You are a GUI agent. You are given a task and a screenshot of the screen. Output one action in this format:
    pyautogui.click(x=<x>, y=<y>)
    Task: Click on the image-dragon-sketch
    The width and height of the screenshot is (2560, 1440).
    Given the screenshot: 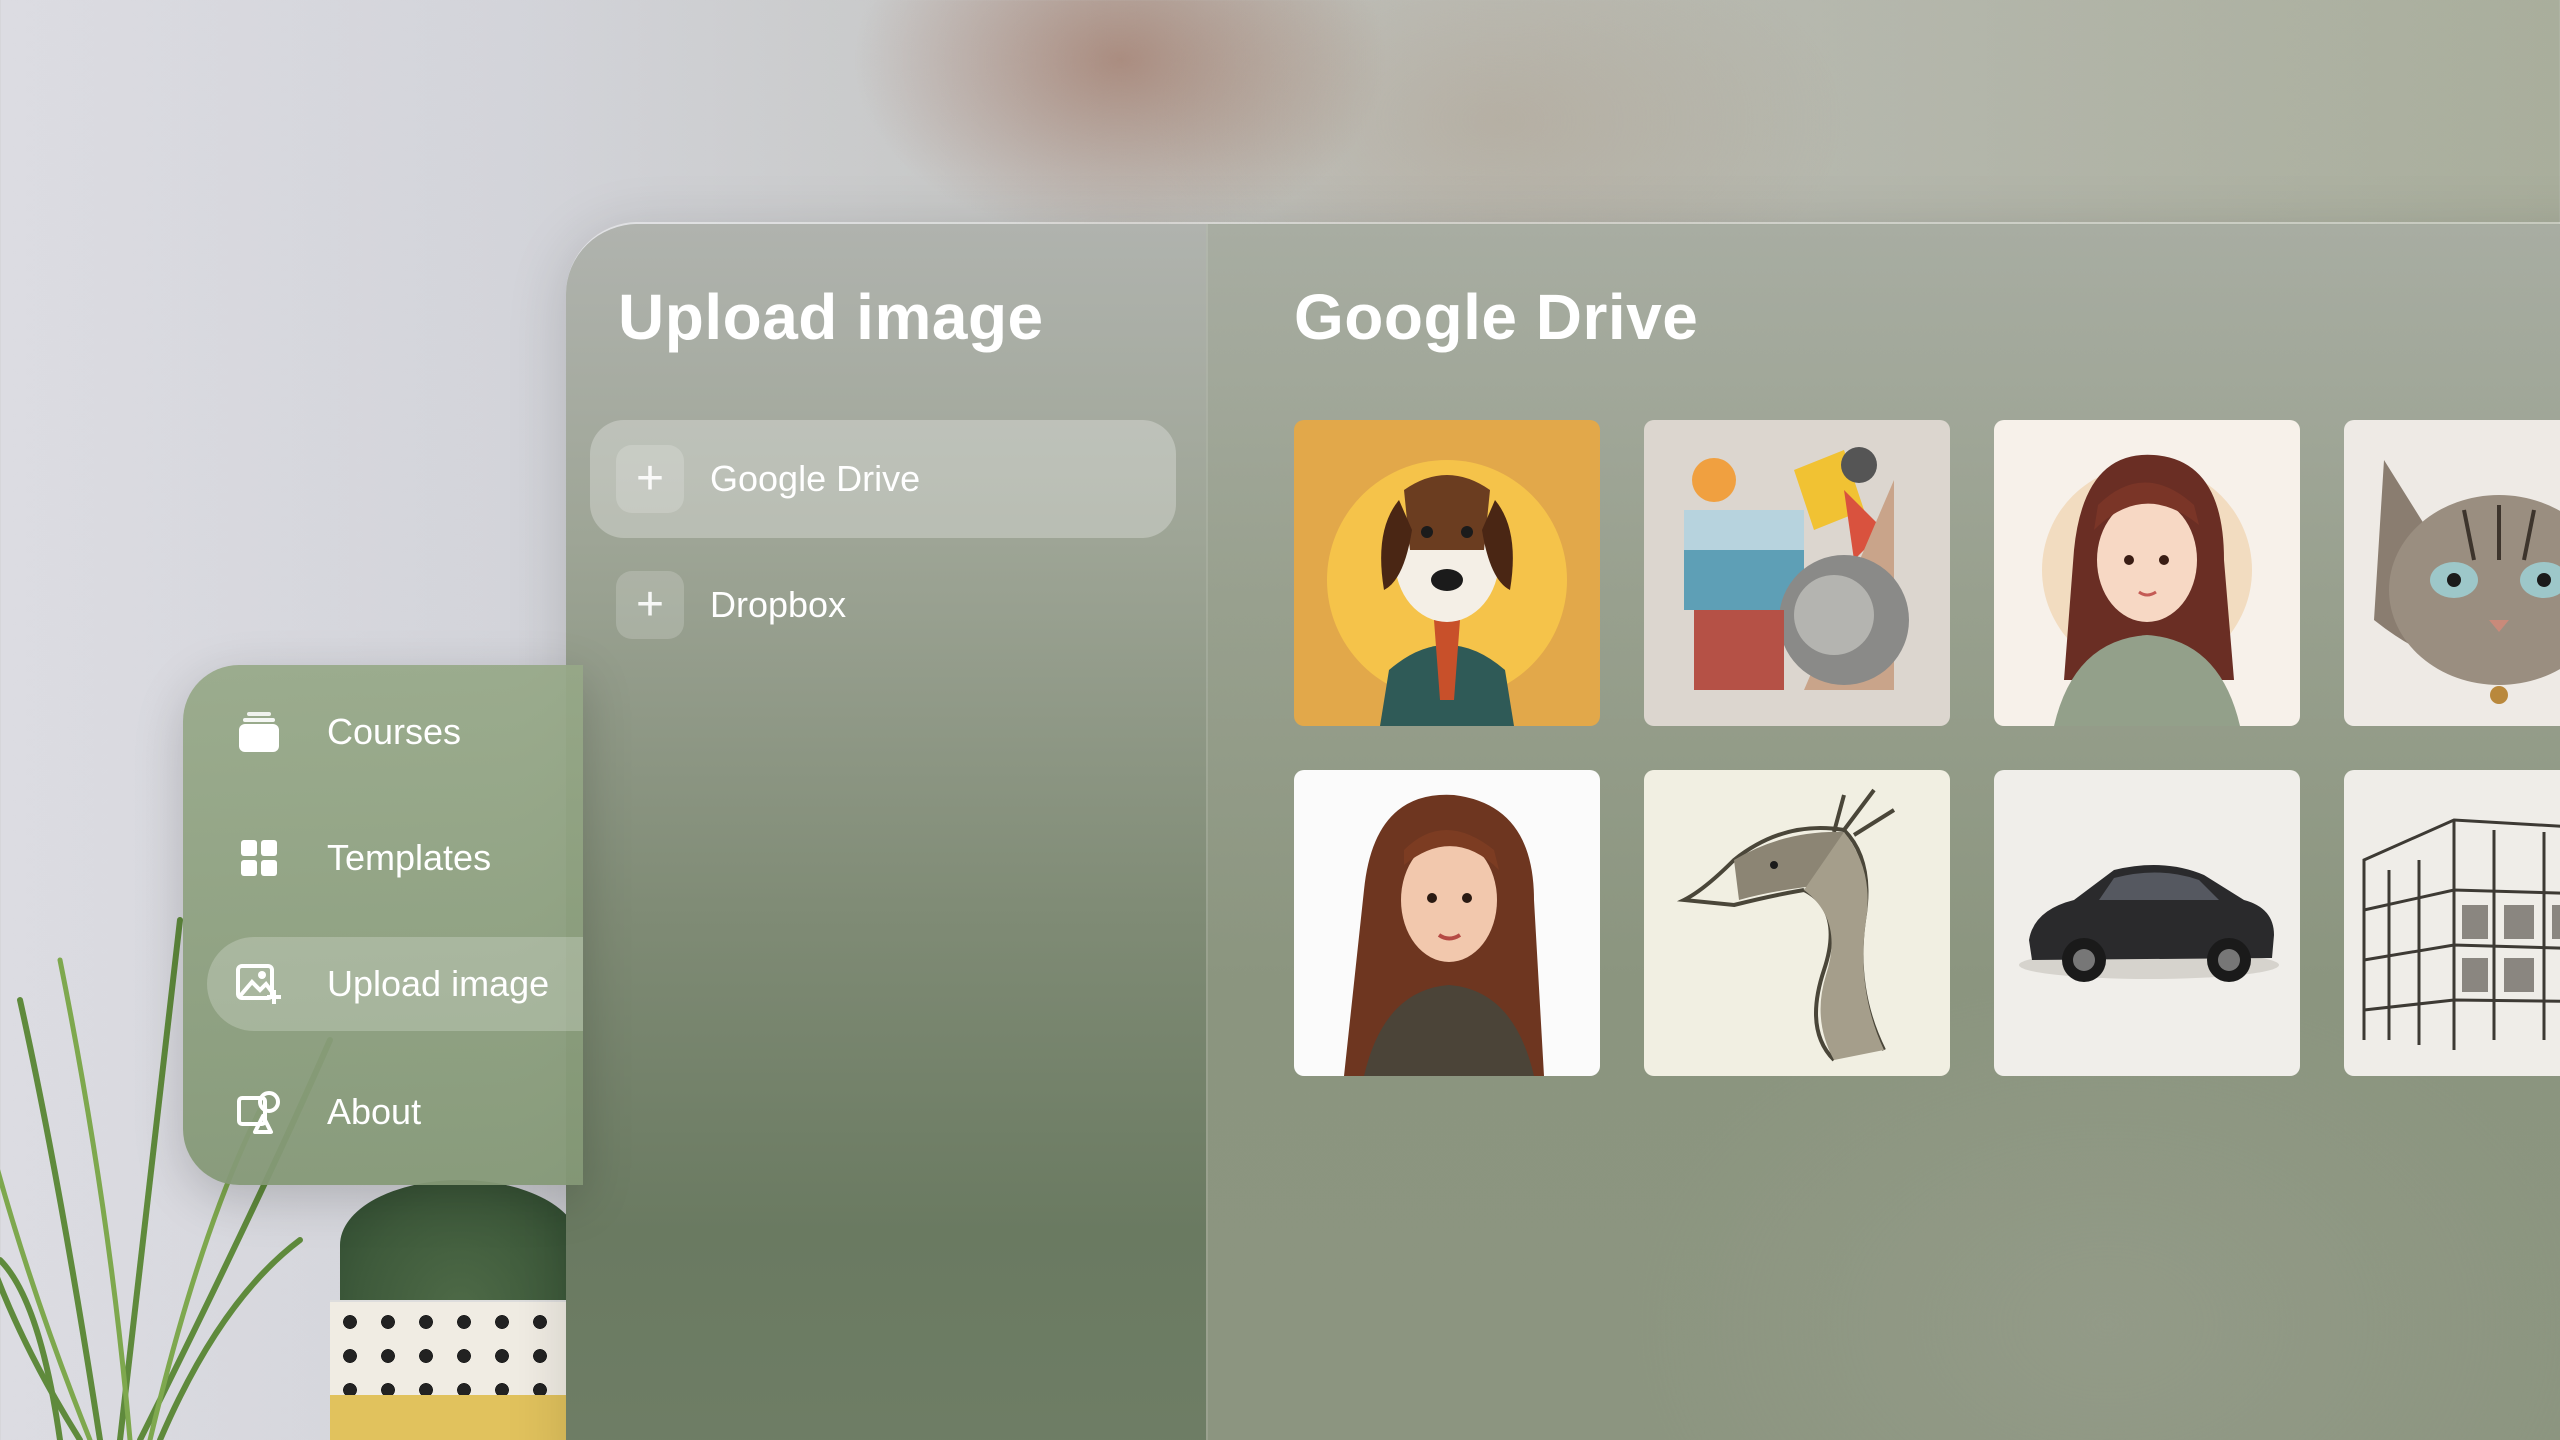 What is the action you would take?
    pyautogui.click(x=1797, y=923)
    